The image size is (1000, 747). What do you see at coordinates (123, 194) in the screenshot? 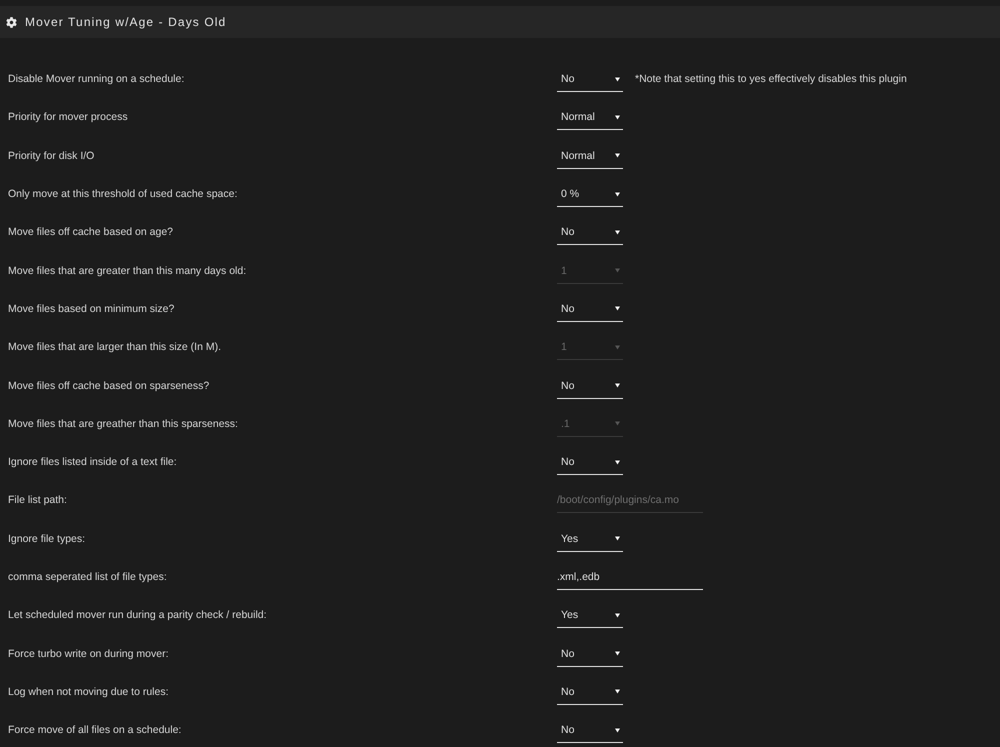
I see `setting-label: Only move at this threshold of used cache space:` at bounding box center [123, 194].